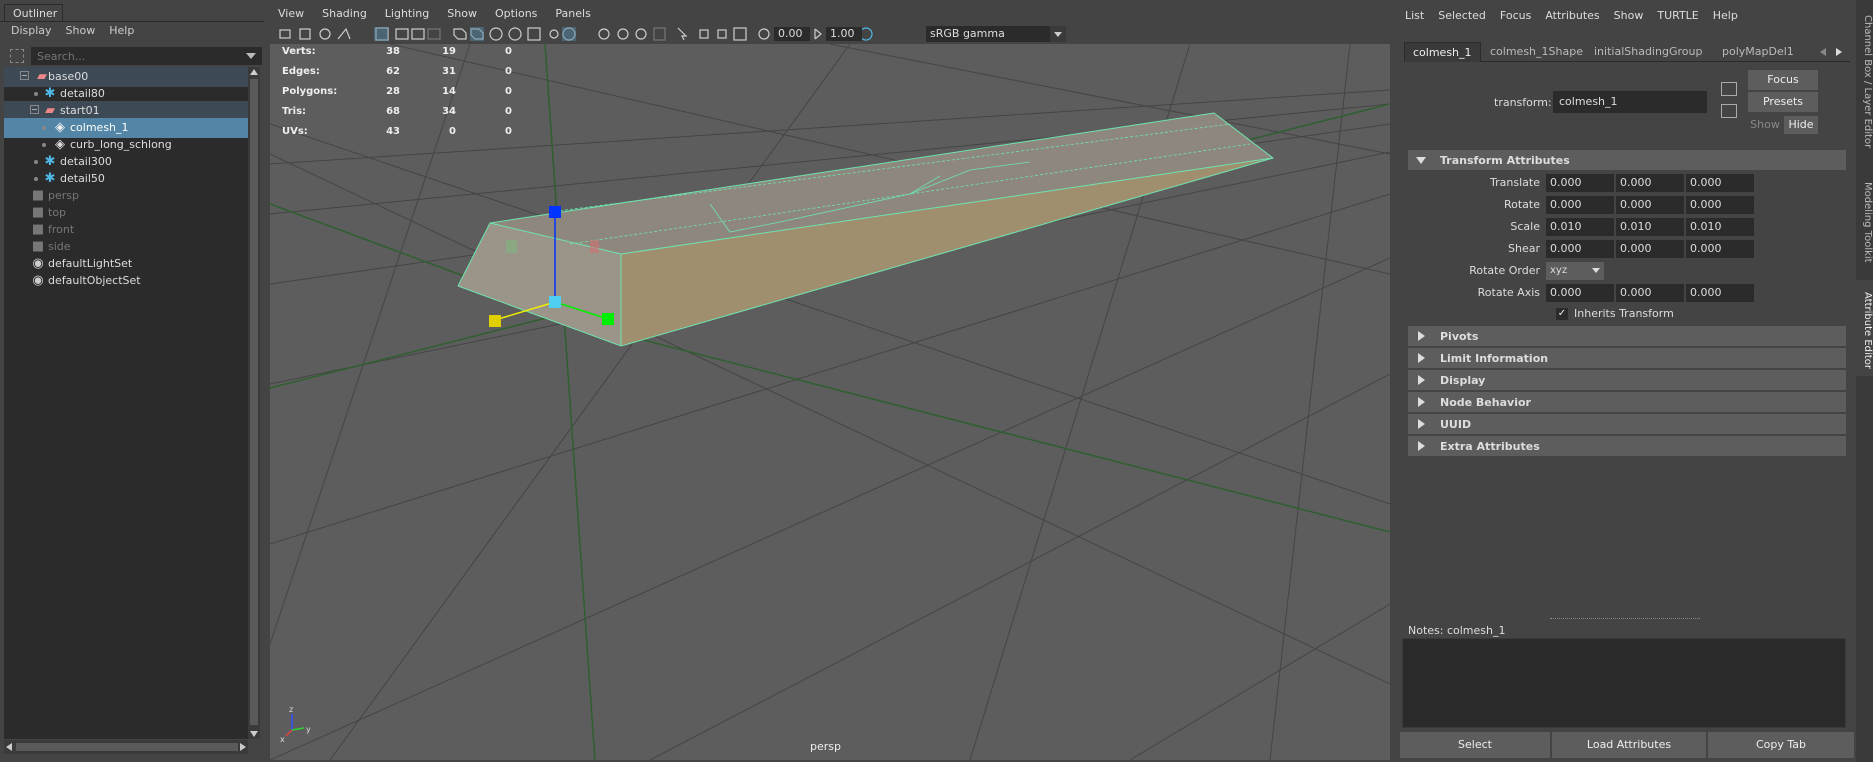  Describe the element at coordinates (515, 12) in the screenshot. I see `viewport-menu-options: Options` at that location.